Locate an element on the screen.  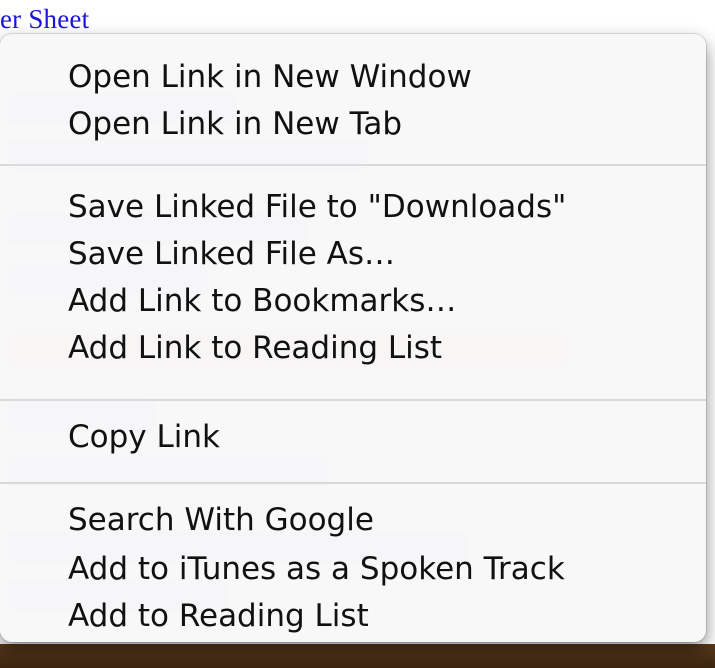
menu-item-copy-link: Copy Link is located at coordinates (353, 437).